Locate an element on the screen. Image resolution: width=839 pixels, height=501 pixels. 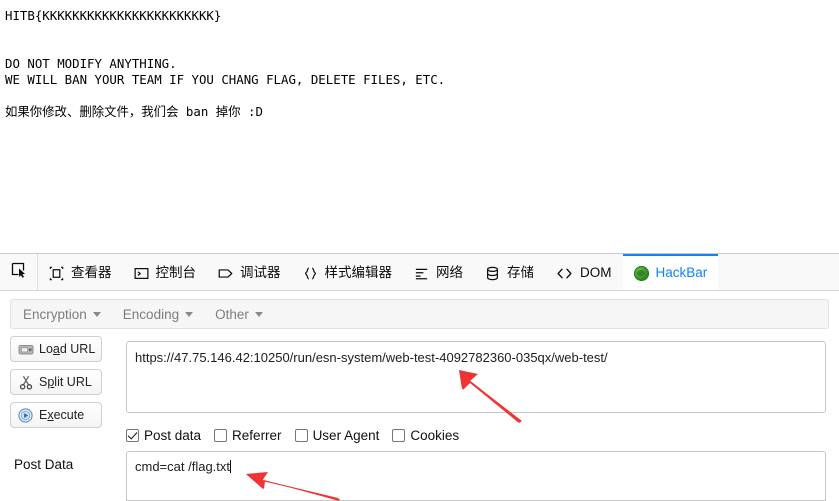
tab-hackbar-label: HackBar is located at coordinates (681, 273).